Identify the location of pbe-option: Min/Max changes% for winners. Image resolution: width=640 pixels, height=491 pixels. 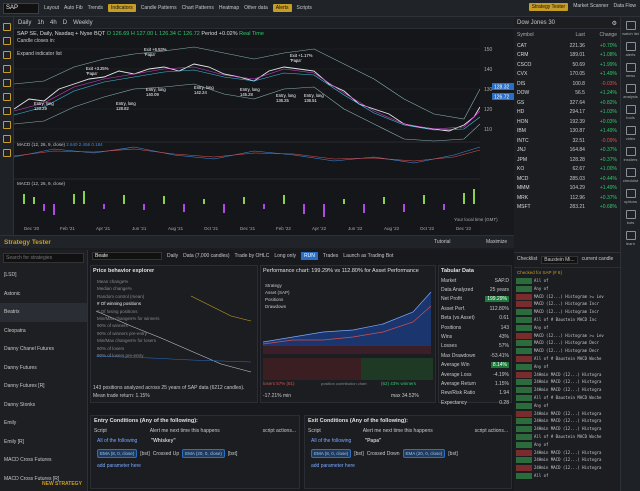
(128, 318).